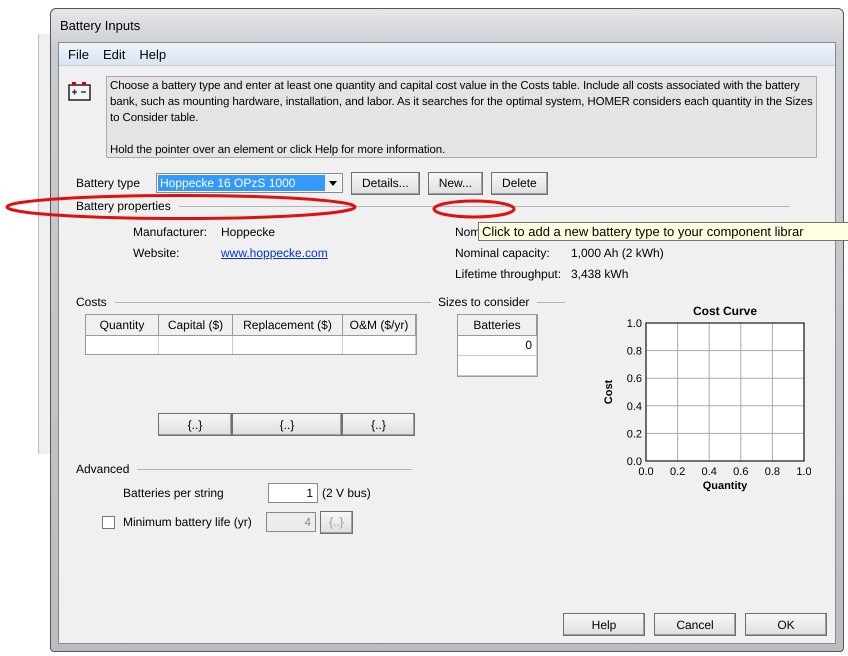 This screenshot has height=656, width=848. I want to click on section-title: Advanced, so click(103, 469).